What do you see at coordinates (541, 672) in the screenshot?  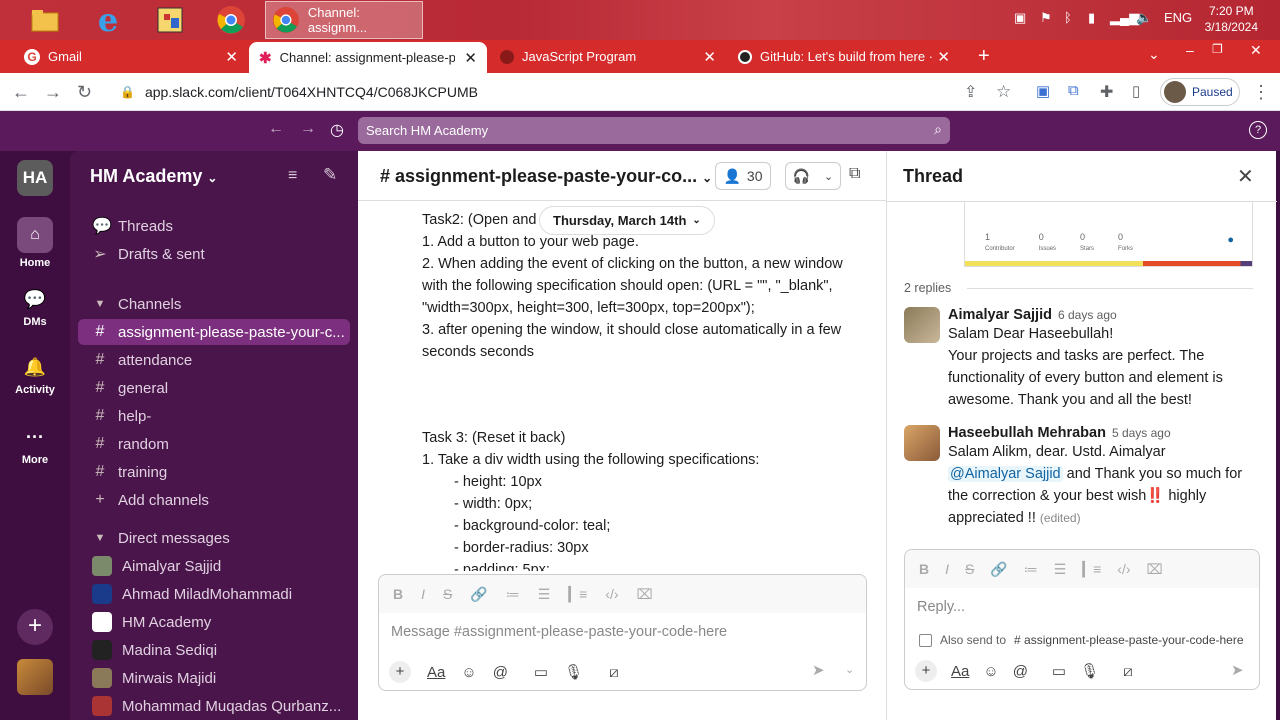 I see `video-icon: ▭` at bounding box center [541, 672].